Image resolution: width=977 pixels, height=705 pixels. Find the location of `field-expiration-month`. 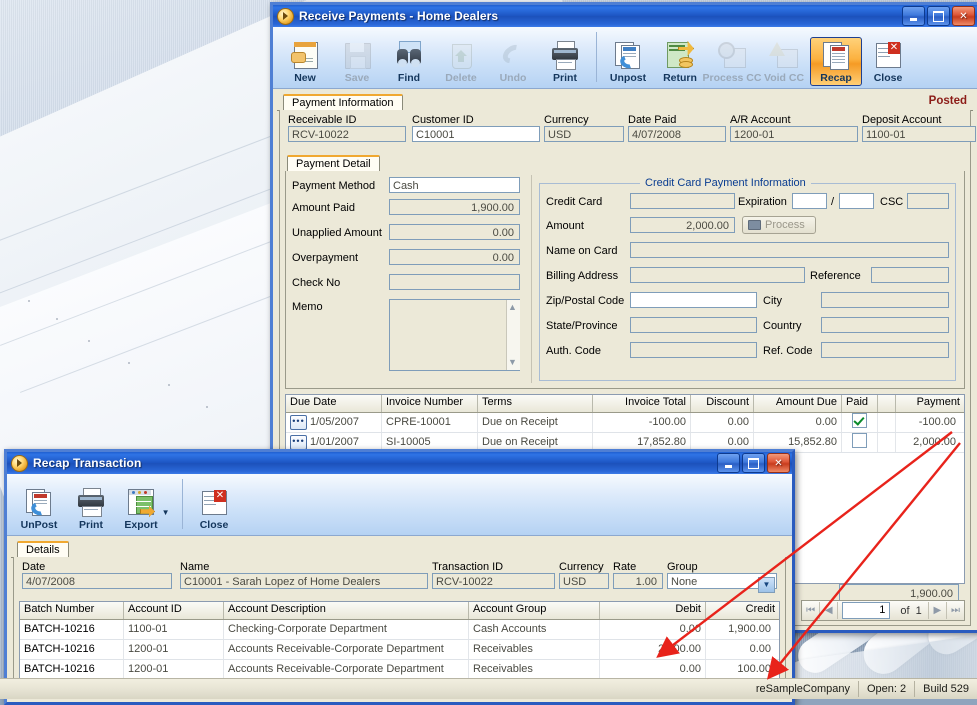

field-expiration-month is located at coordinates (809, 201).